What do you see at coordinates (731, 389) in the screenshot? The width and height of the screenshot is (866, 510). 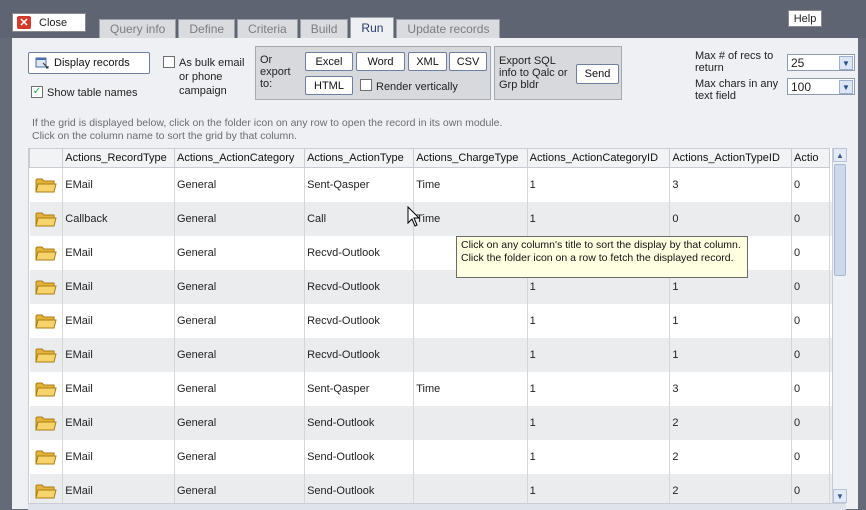 I see `grid-cell: 3` at bounding box center [731, 389].